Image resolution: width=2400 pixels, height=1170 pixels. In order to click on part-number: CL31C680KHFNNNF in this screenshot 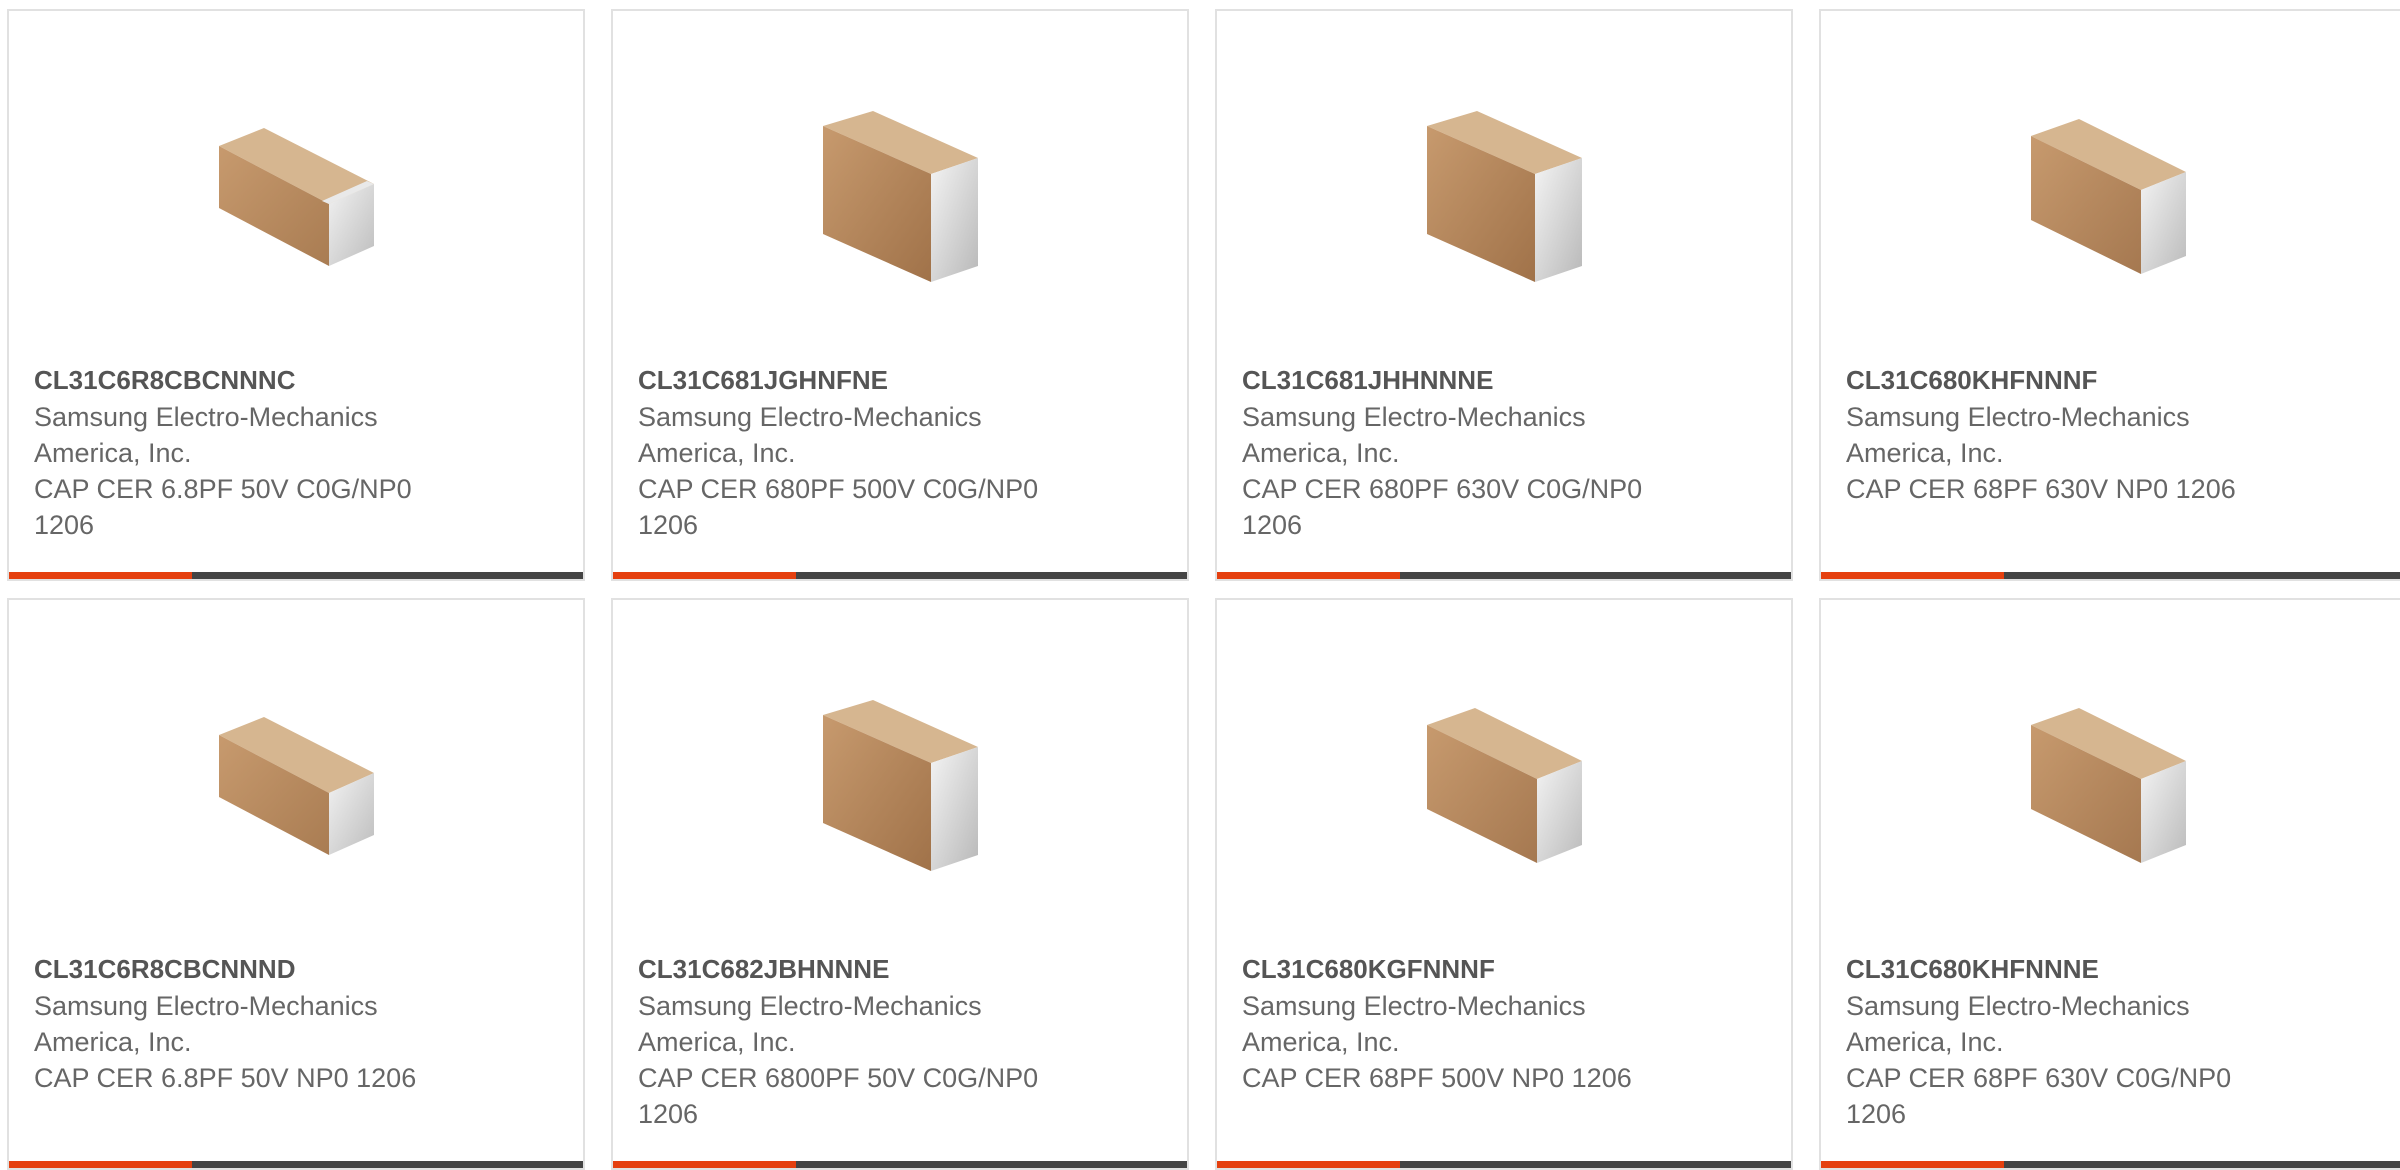, I will do `click(2096, 380)`.